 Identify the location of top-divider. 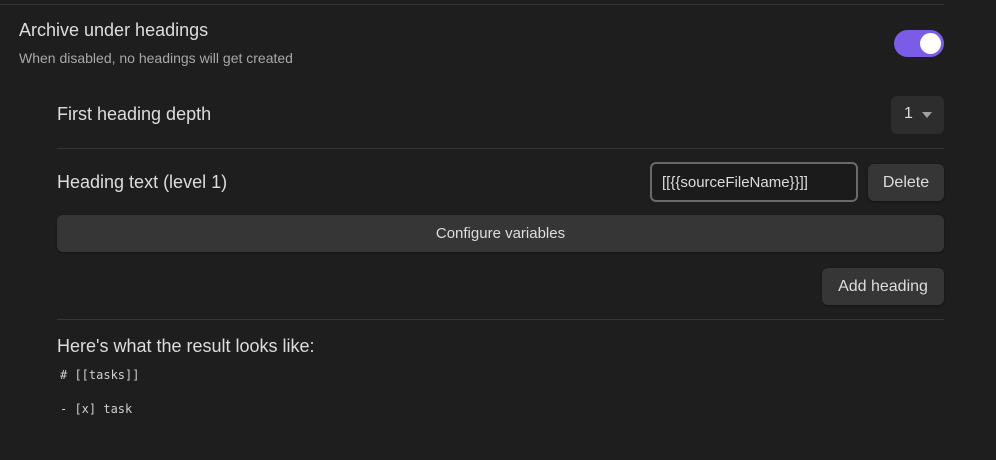
(472, 4).